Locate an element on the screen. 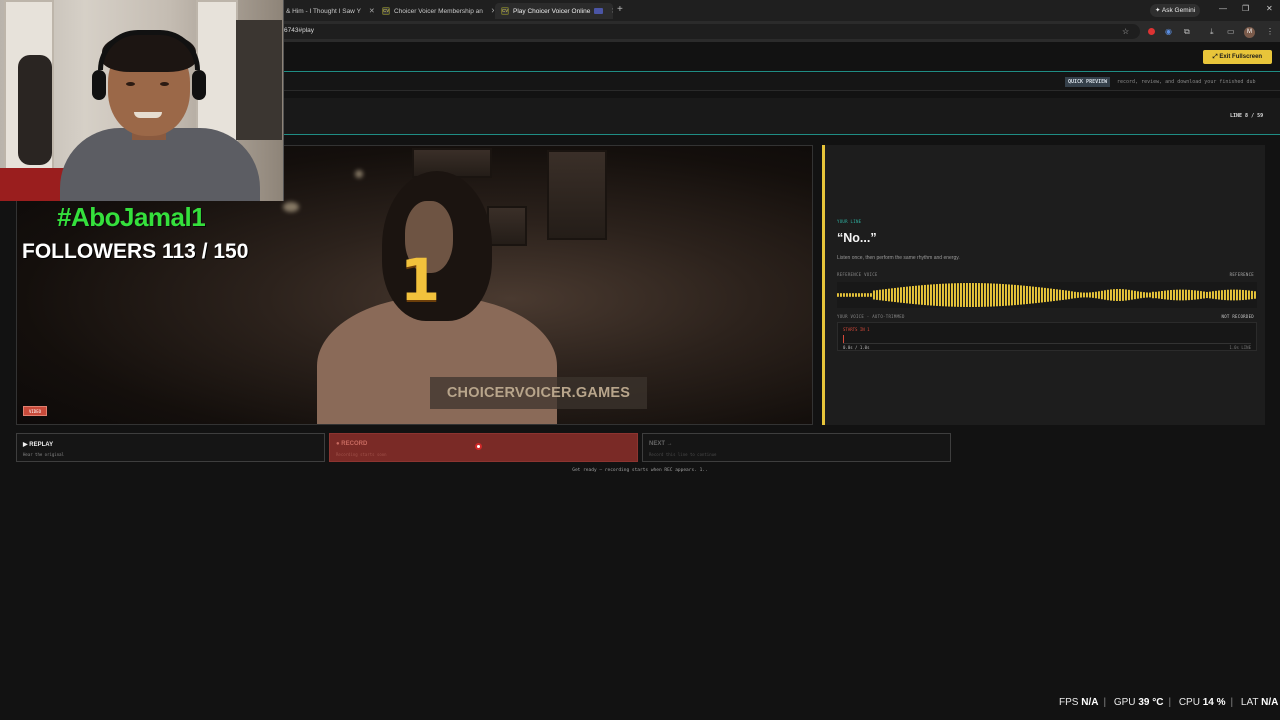 Image resolution: width=1280 pixels, height=720 pixels. streamer-mouth is located at coordinates (148, 115).